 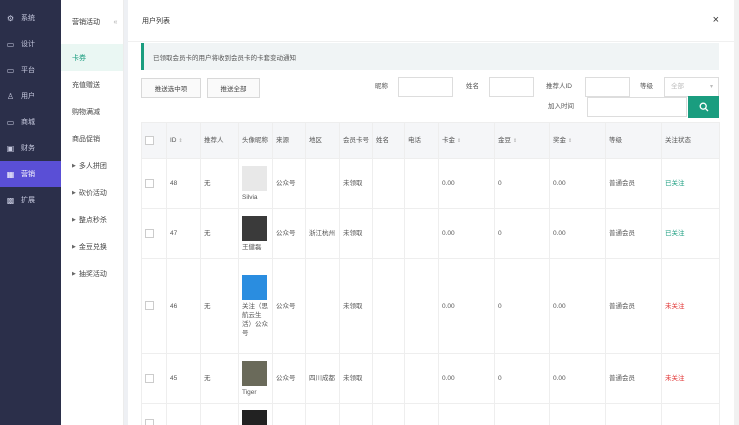 What do you see at coordinates (430, 56) in the screenshot?
I see `notice-bar: 已领取会员卡的用户将收到会员卡的卡套变动通知` at bounding box center [430, 56].